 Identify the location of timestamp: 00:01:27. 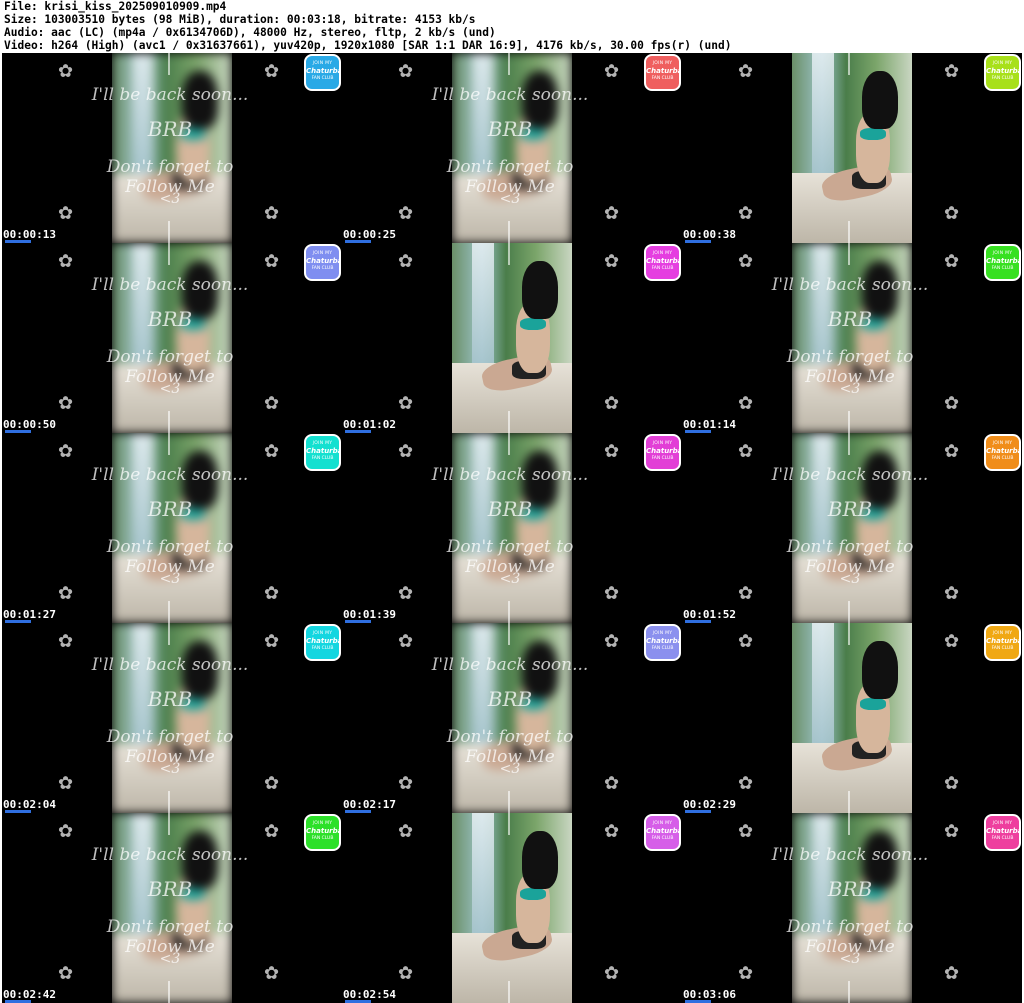
(29, 614).